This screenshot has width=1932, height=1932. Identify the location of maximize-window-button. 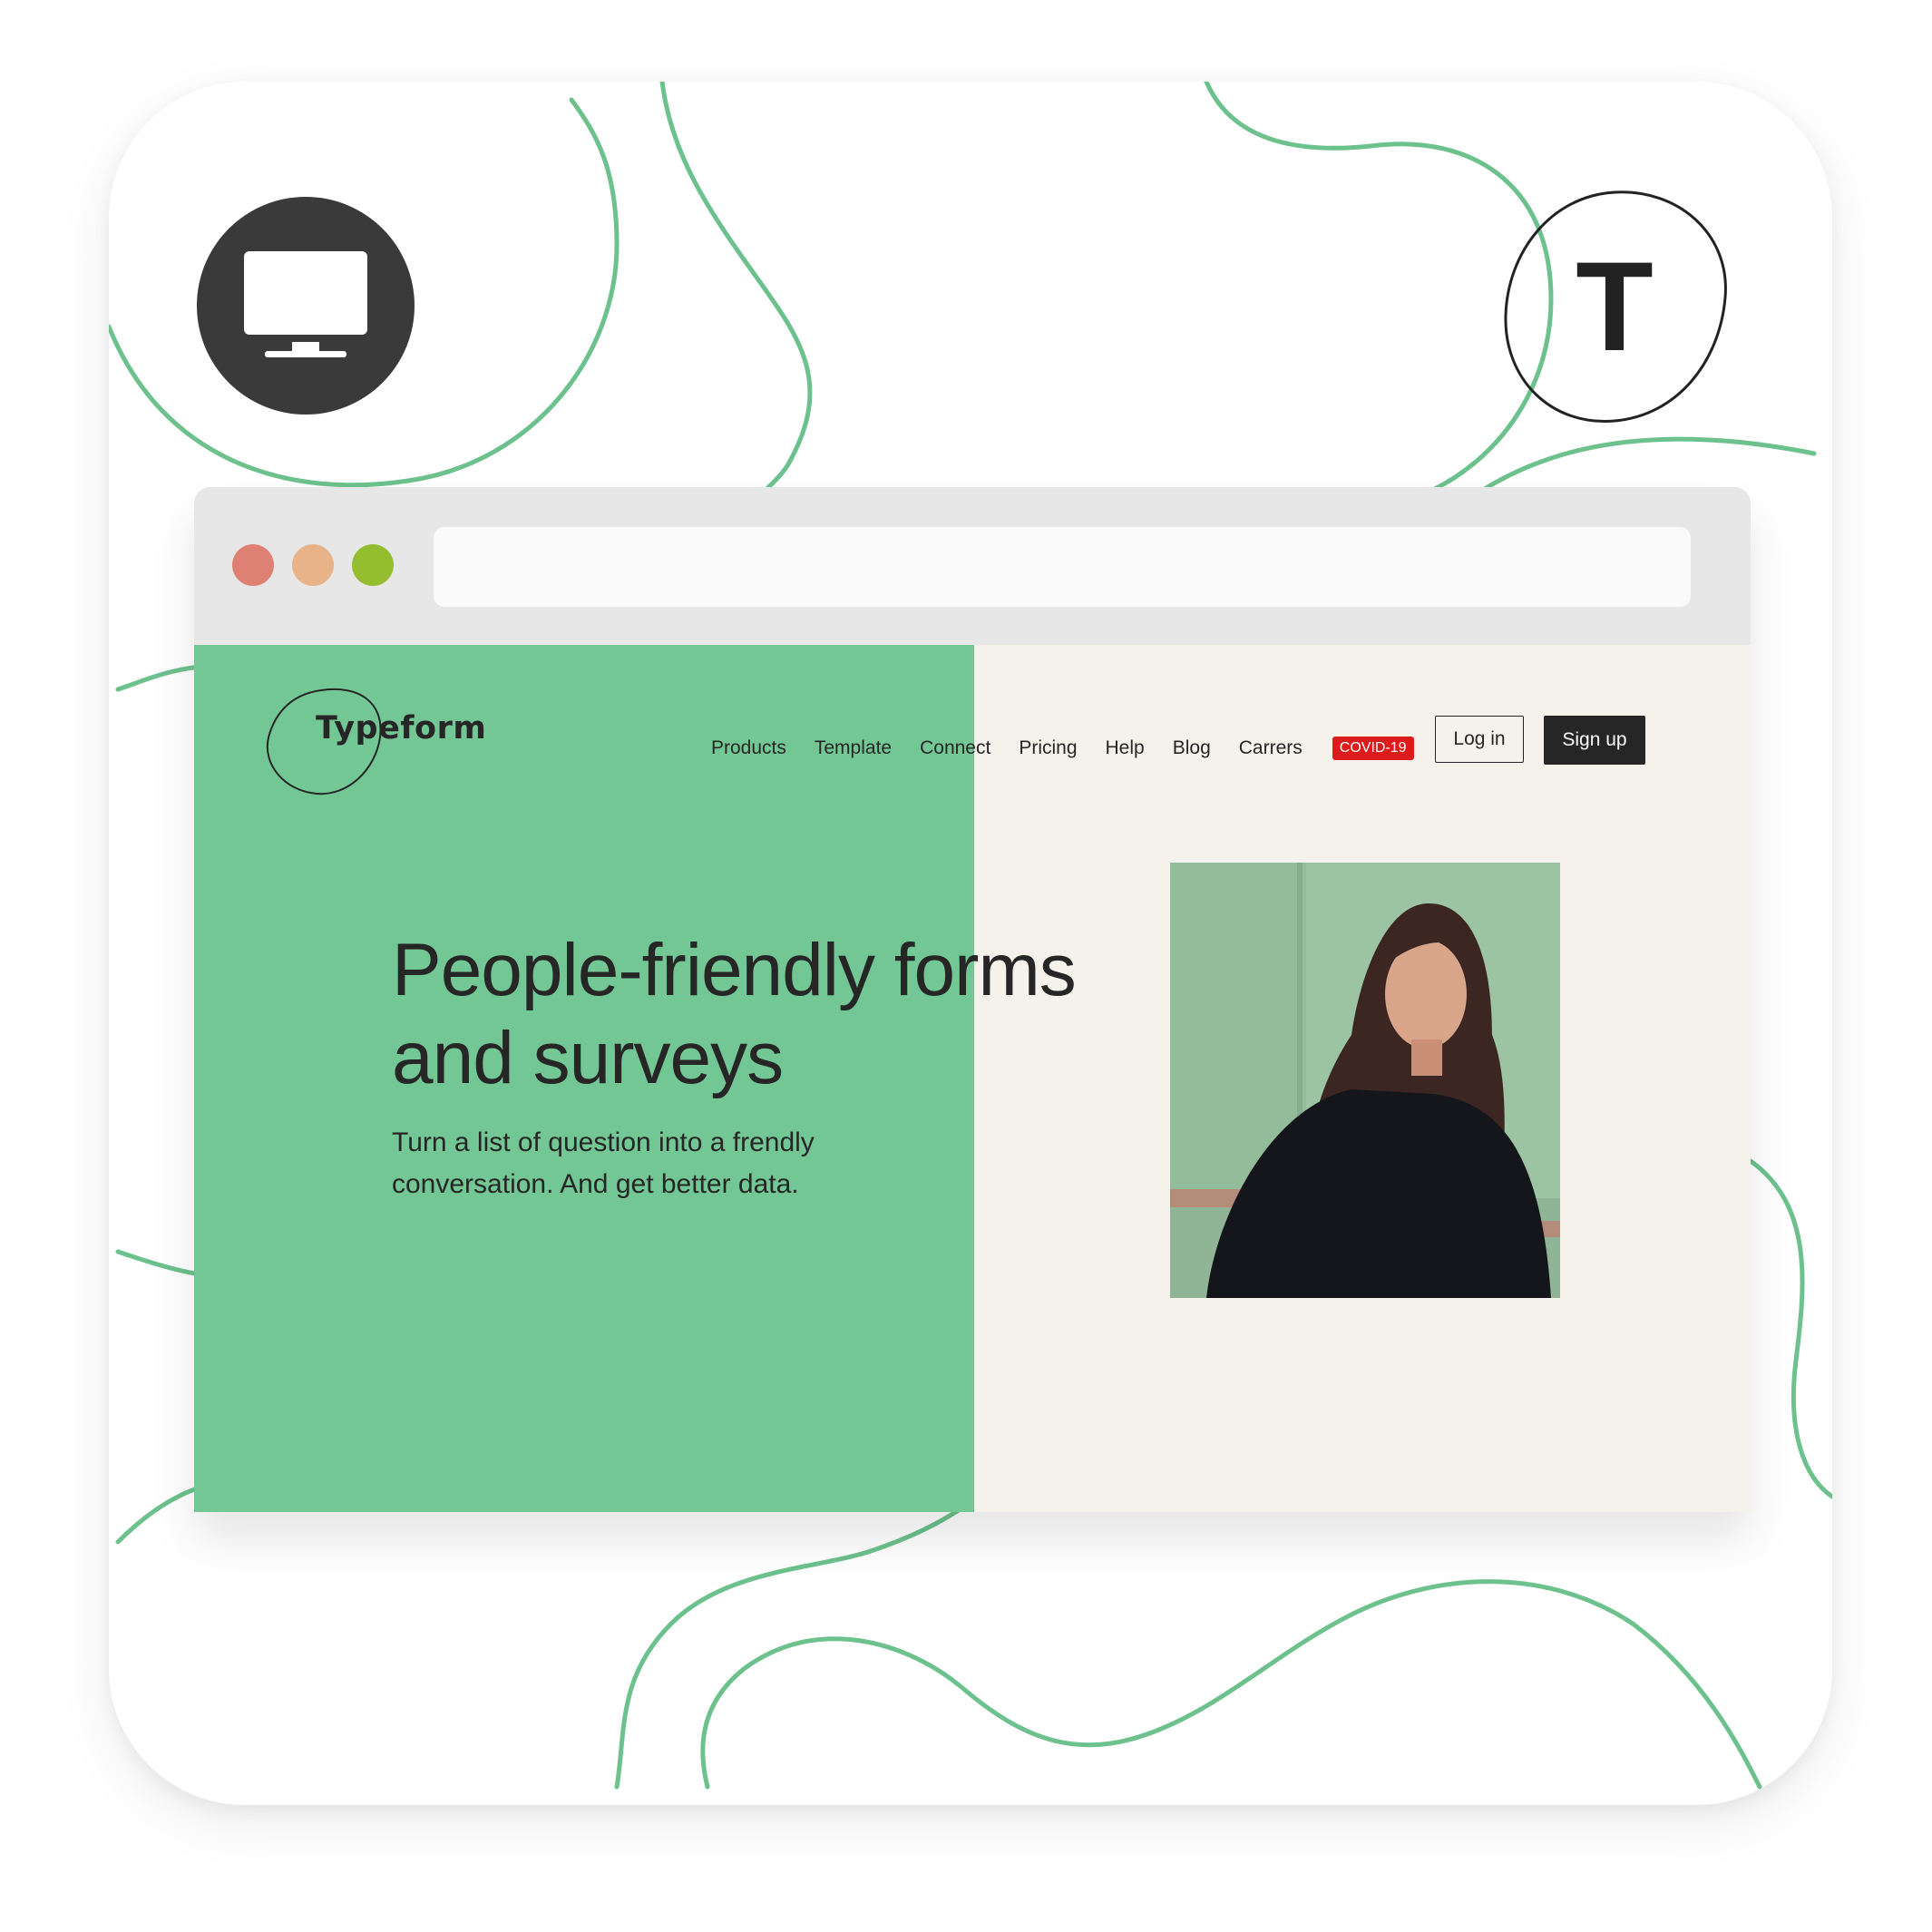
(373, 565).